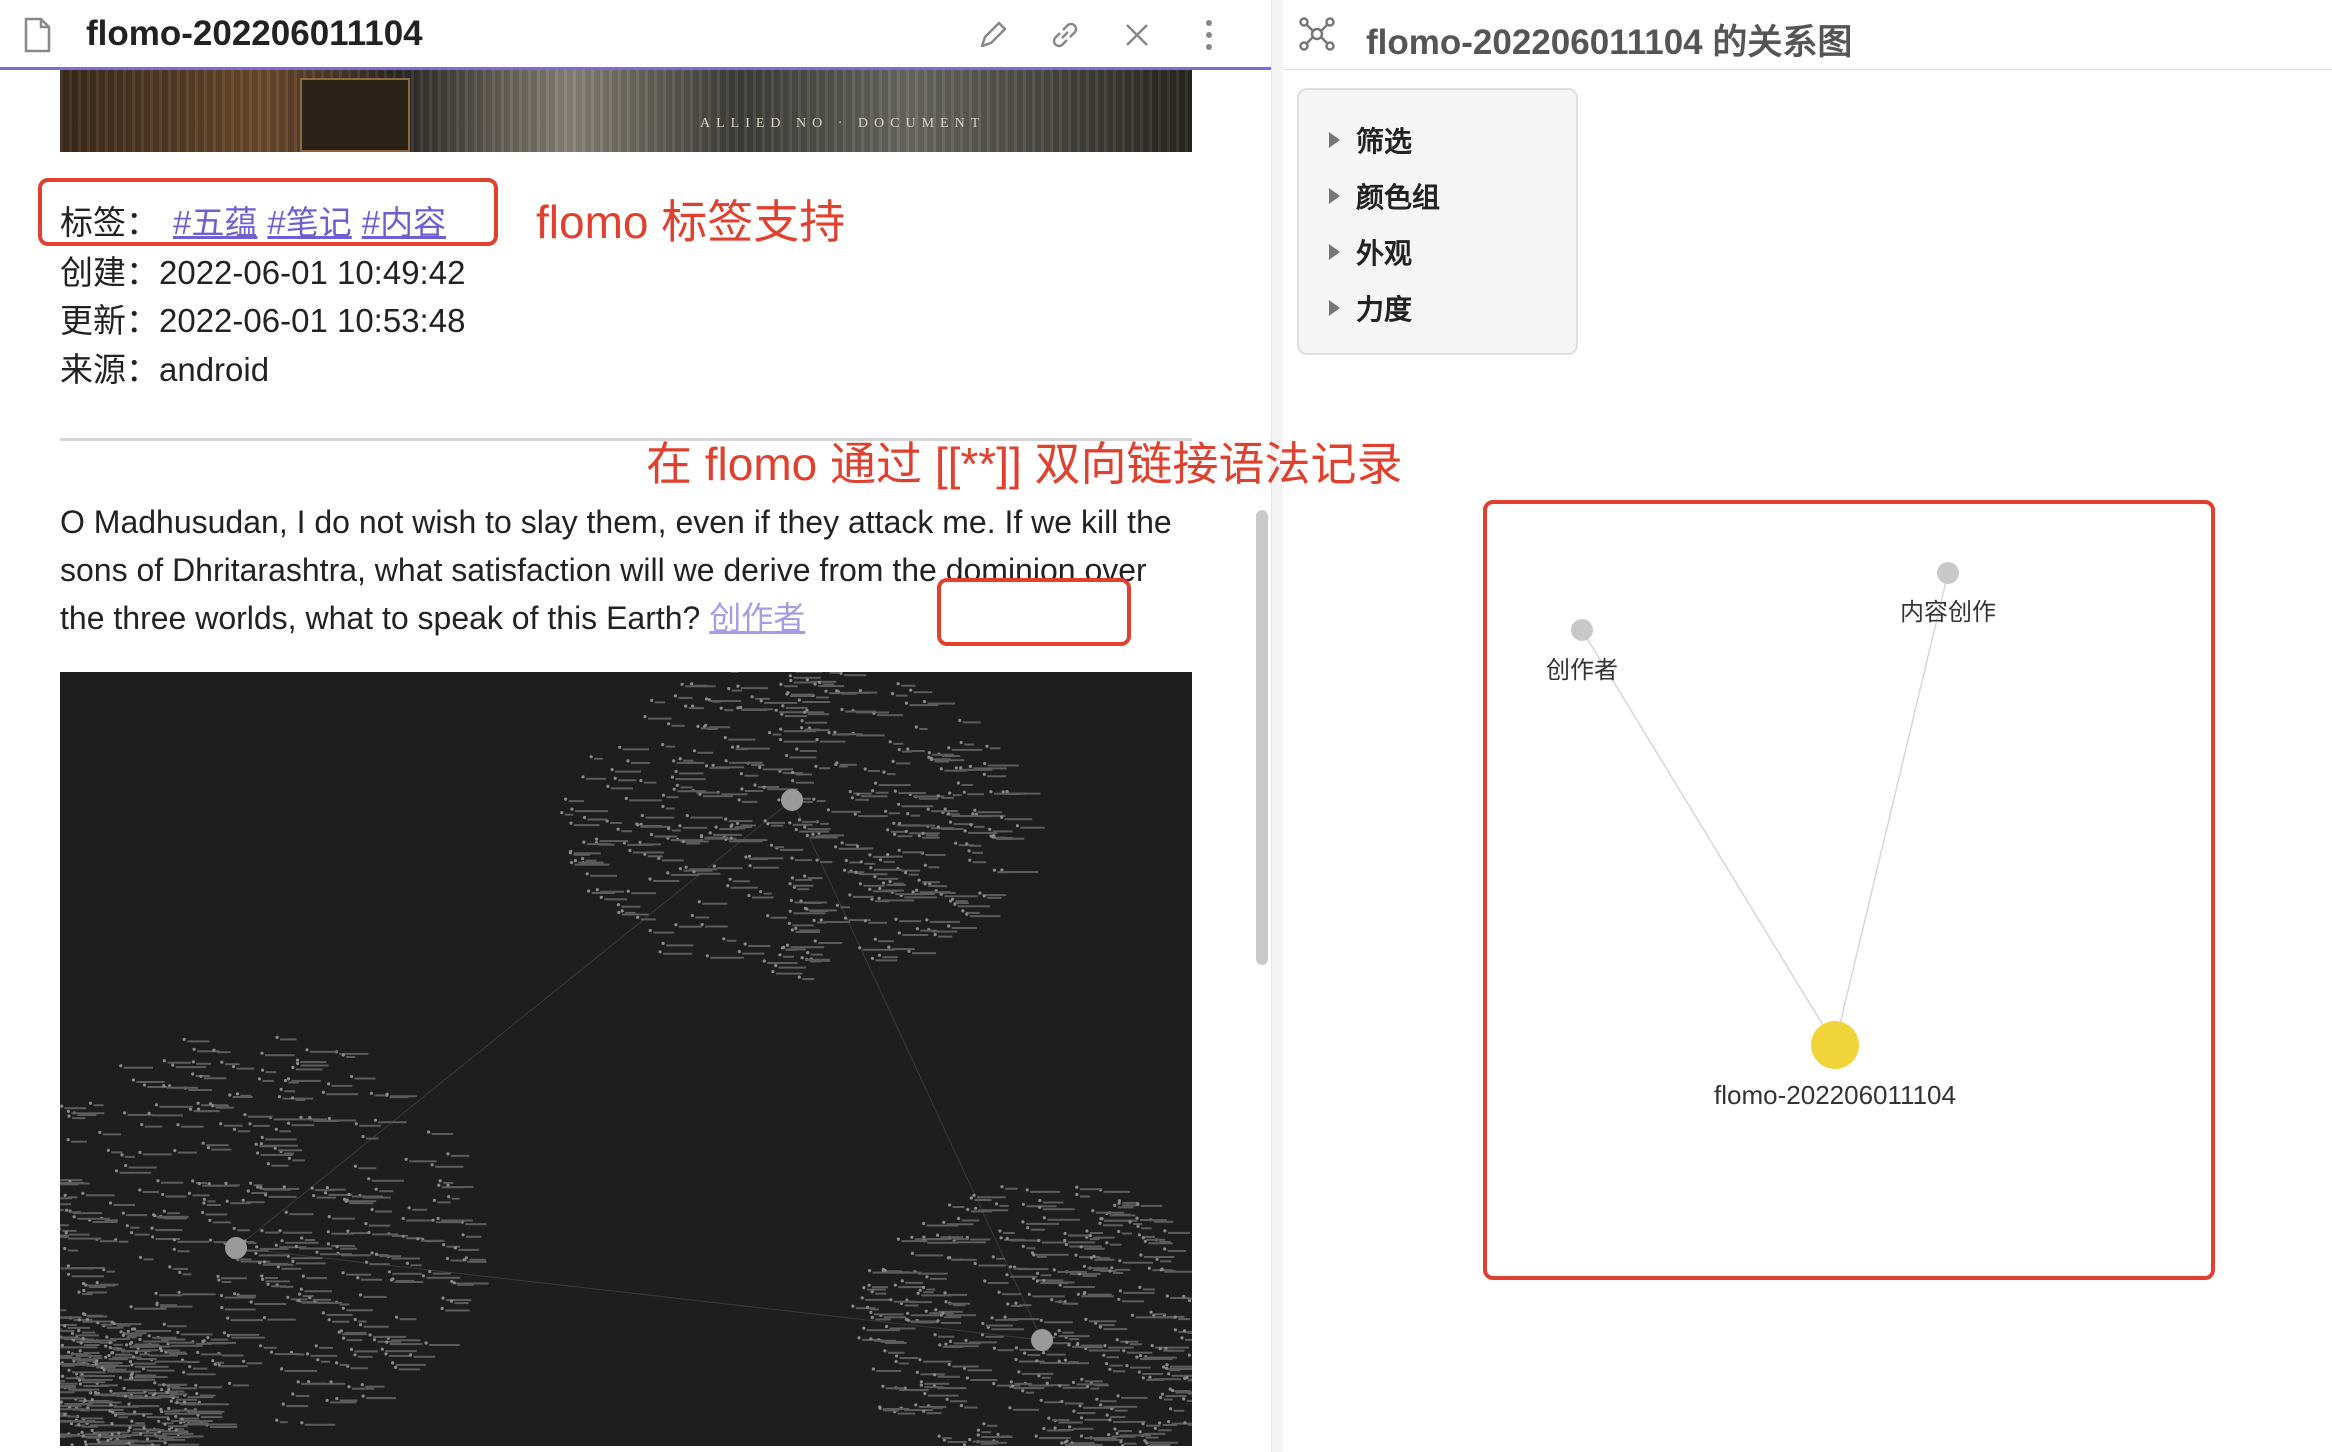 The image size is (2332, 1452). I want to click on node-label: flomo-202206011104, so click(1835, 1095).